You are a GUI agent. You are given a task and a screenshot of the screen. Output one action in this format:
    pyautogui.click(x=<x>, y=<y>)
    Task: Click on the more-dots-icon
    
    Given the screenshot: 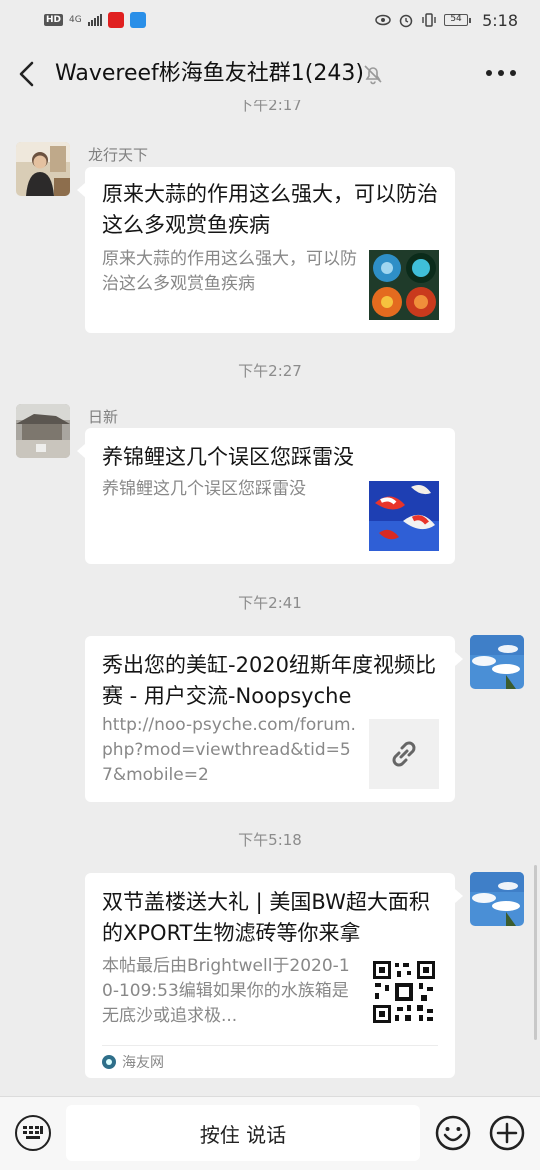 What is the action you would take?
    pyautogui.click(x=501, y=74)
    